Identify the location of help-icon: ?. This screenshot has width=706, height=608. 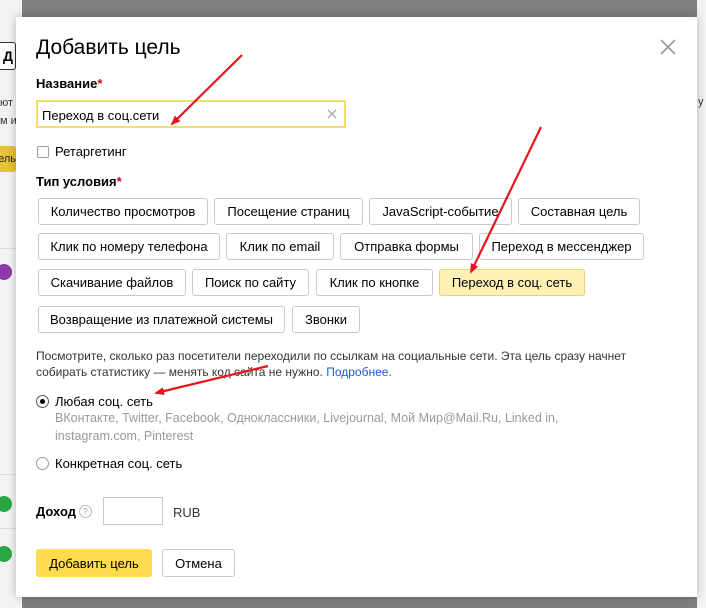
(85, 511).